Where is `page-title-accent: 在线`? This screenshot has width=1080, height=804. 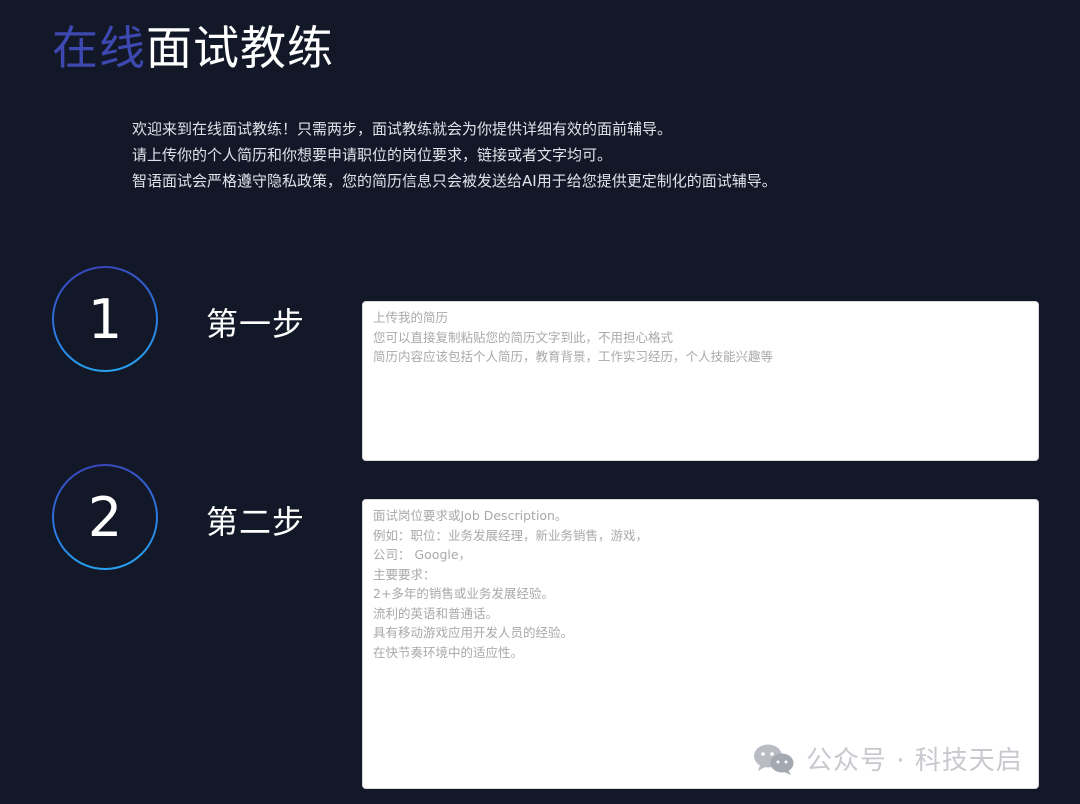
page-title-accent: 在线 is located at coordinates (99, 48).